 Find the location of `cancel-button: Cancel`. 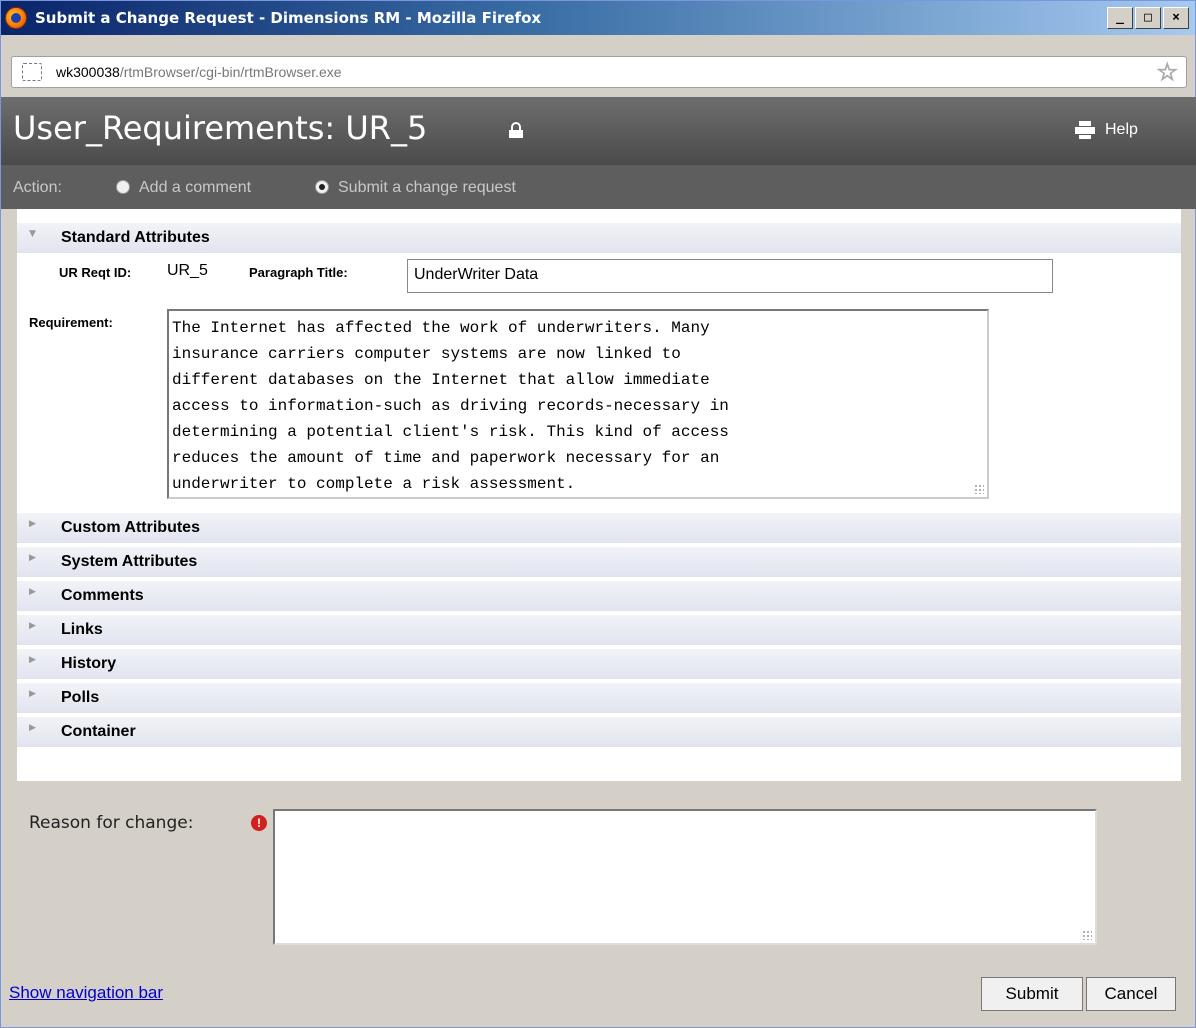

cancel-button: Cancel is located at coordinates (1131, 994).